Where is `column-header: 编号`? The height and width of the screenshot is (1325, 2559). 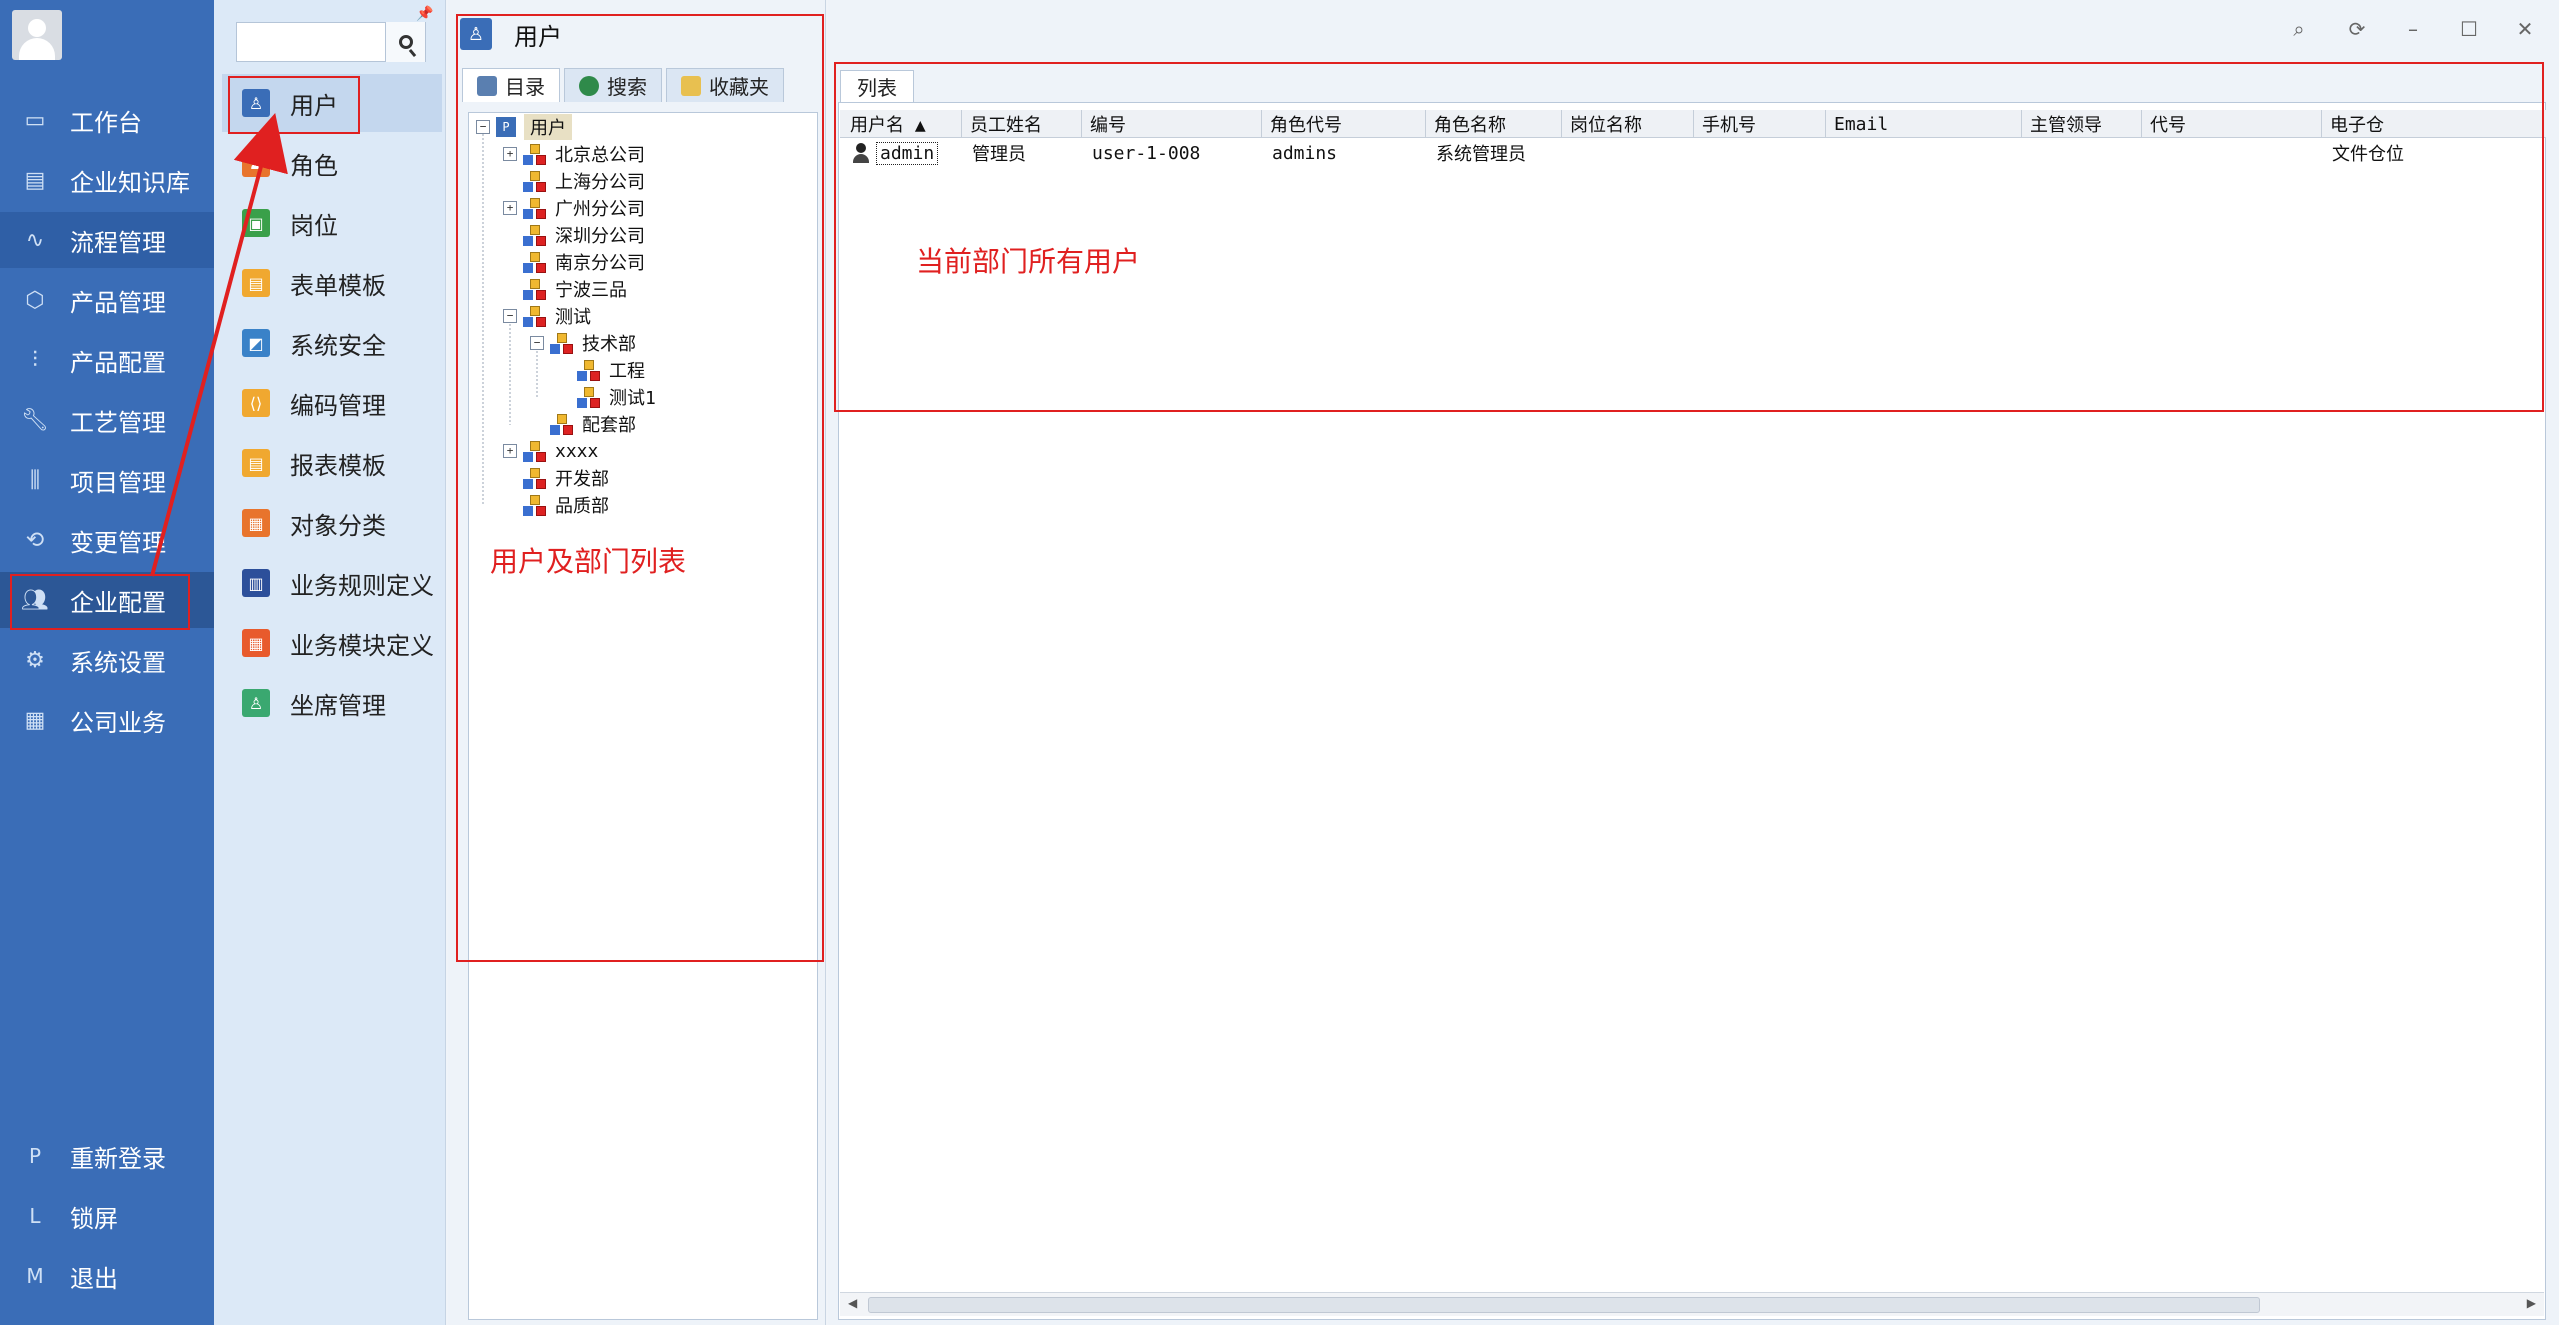
column-header: 编号 is located at coordinates (1172, 124).